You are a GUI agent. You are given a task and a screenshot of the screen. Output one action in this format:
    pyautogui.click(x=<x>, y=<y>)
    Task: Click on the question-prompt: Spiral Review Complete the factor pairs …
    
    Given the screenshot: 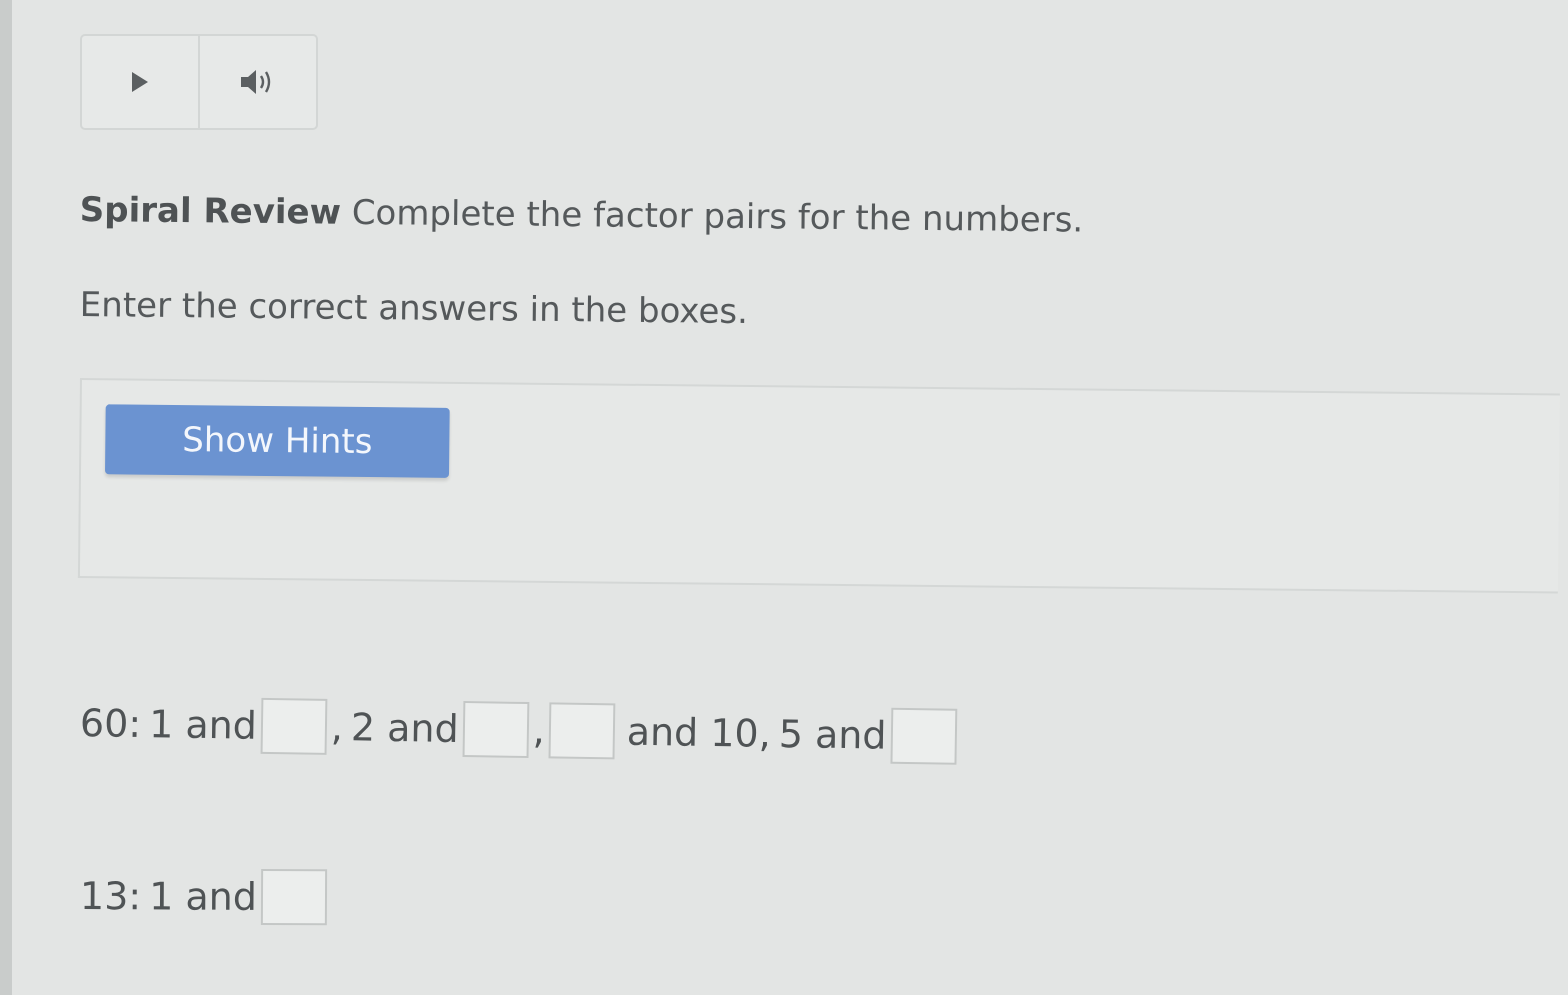 What is the action you would take?
    pyautogui.click(x=582, y=215)
    